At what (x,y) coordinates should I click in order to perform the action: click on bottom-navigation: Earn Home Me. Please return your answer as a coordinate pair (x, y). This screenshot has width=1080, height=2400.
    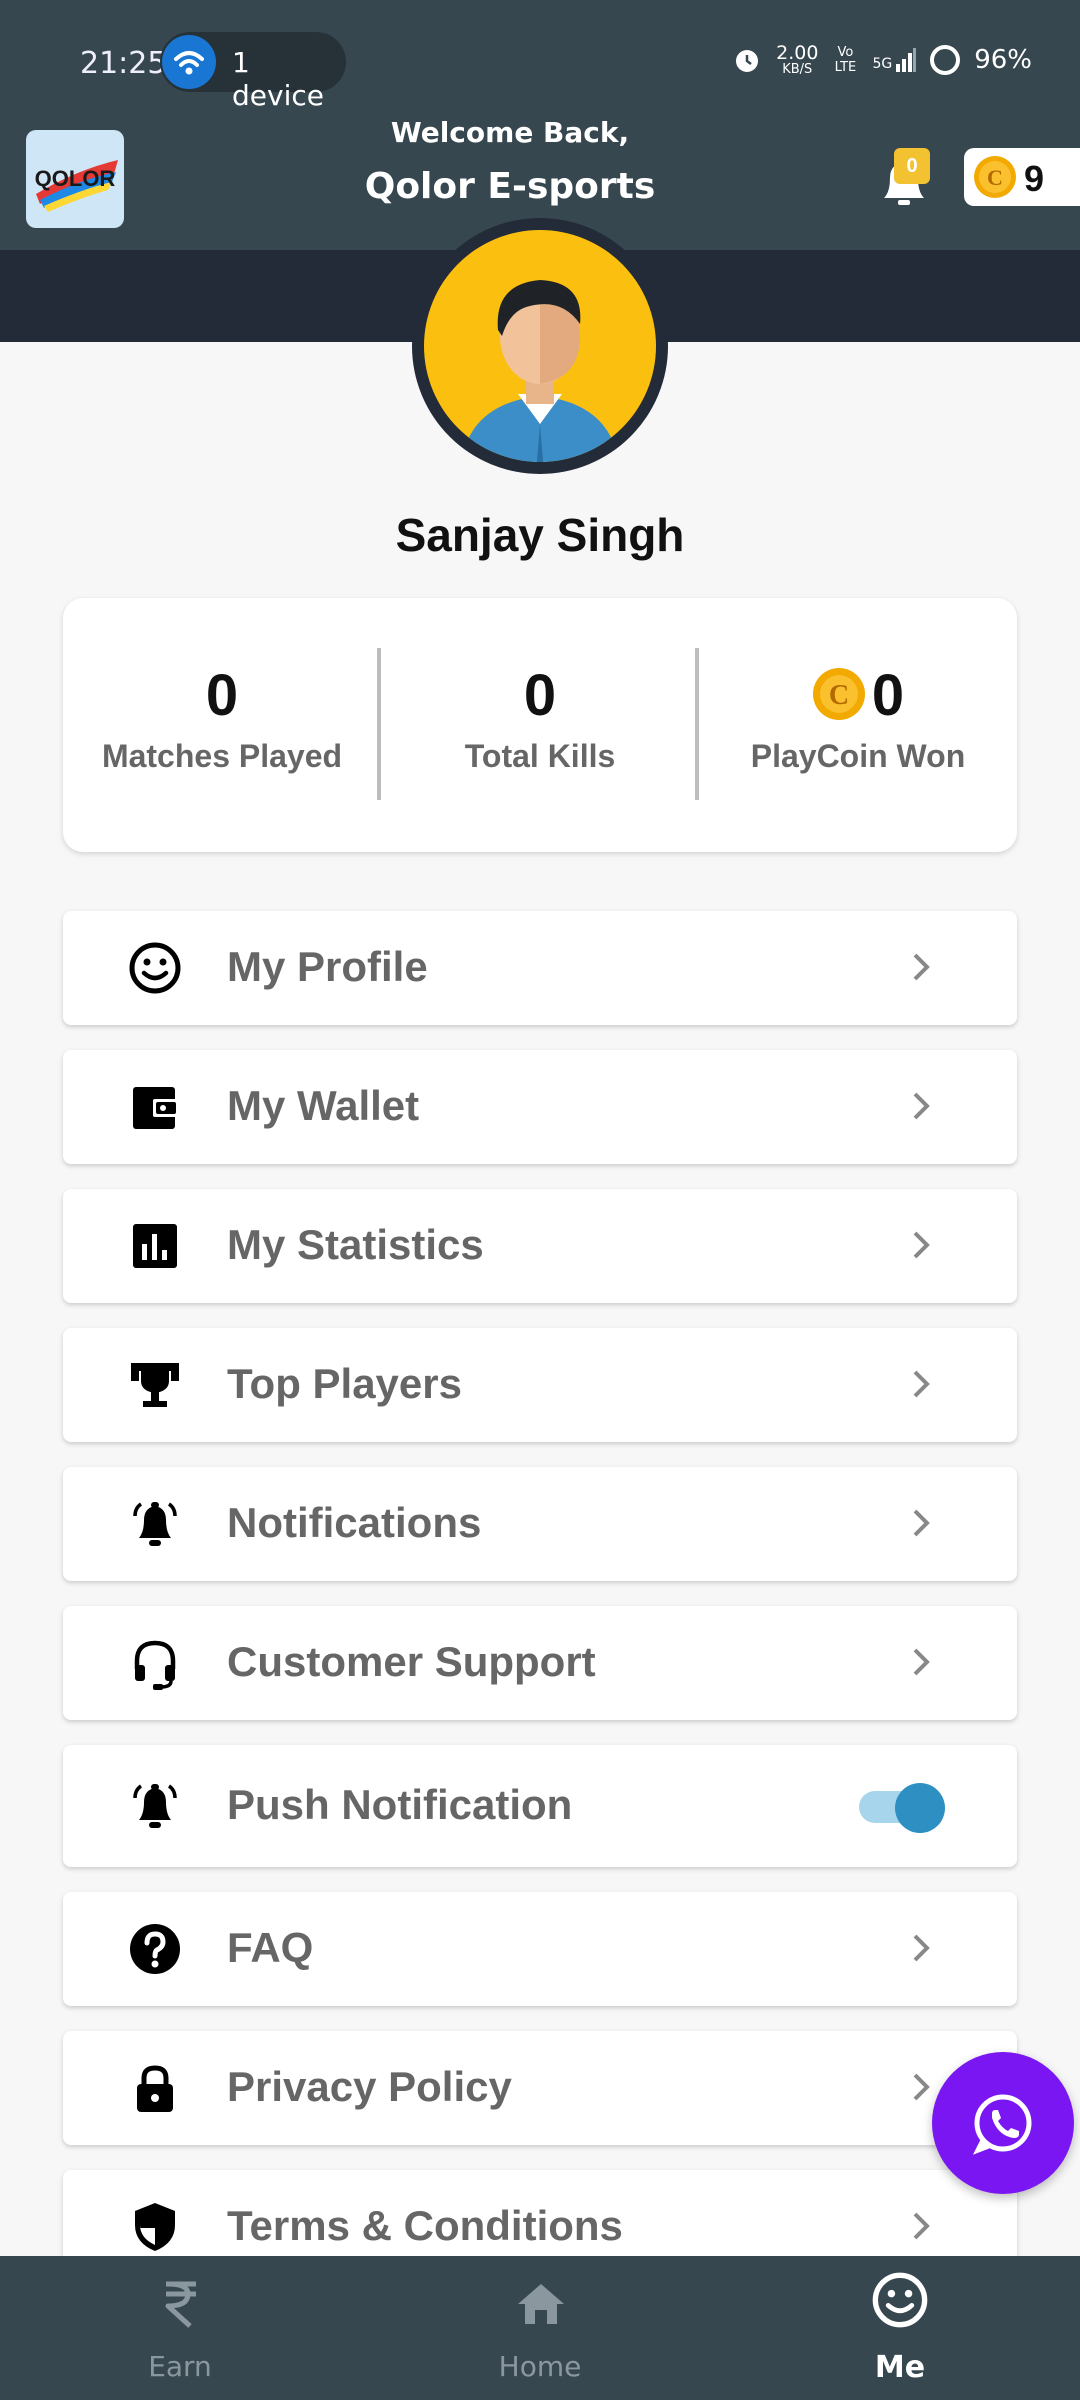
    Looking at the image, I should click on (540, 2328).